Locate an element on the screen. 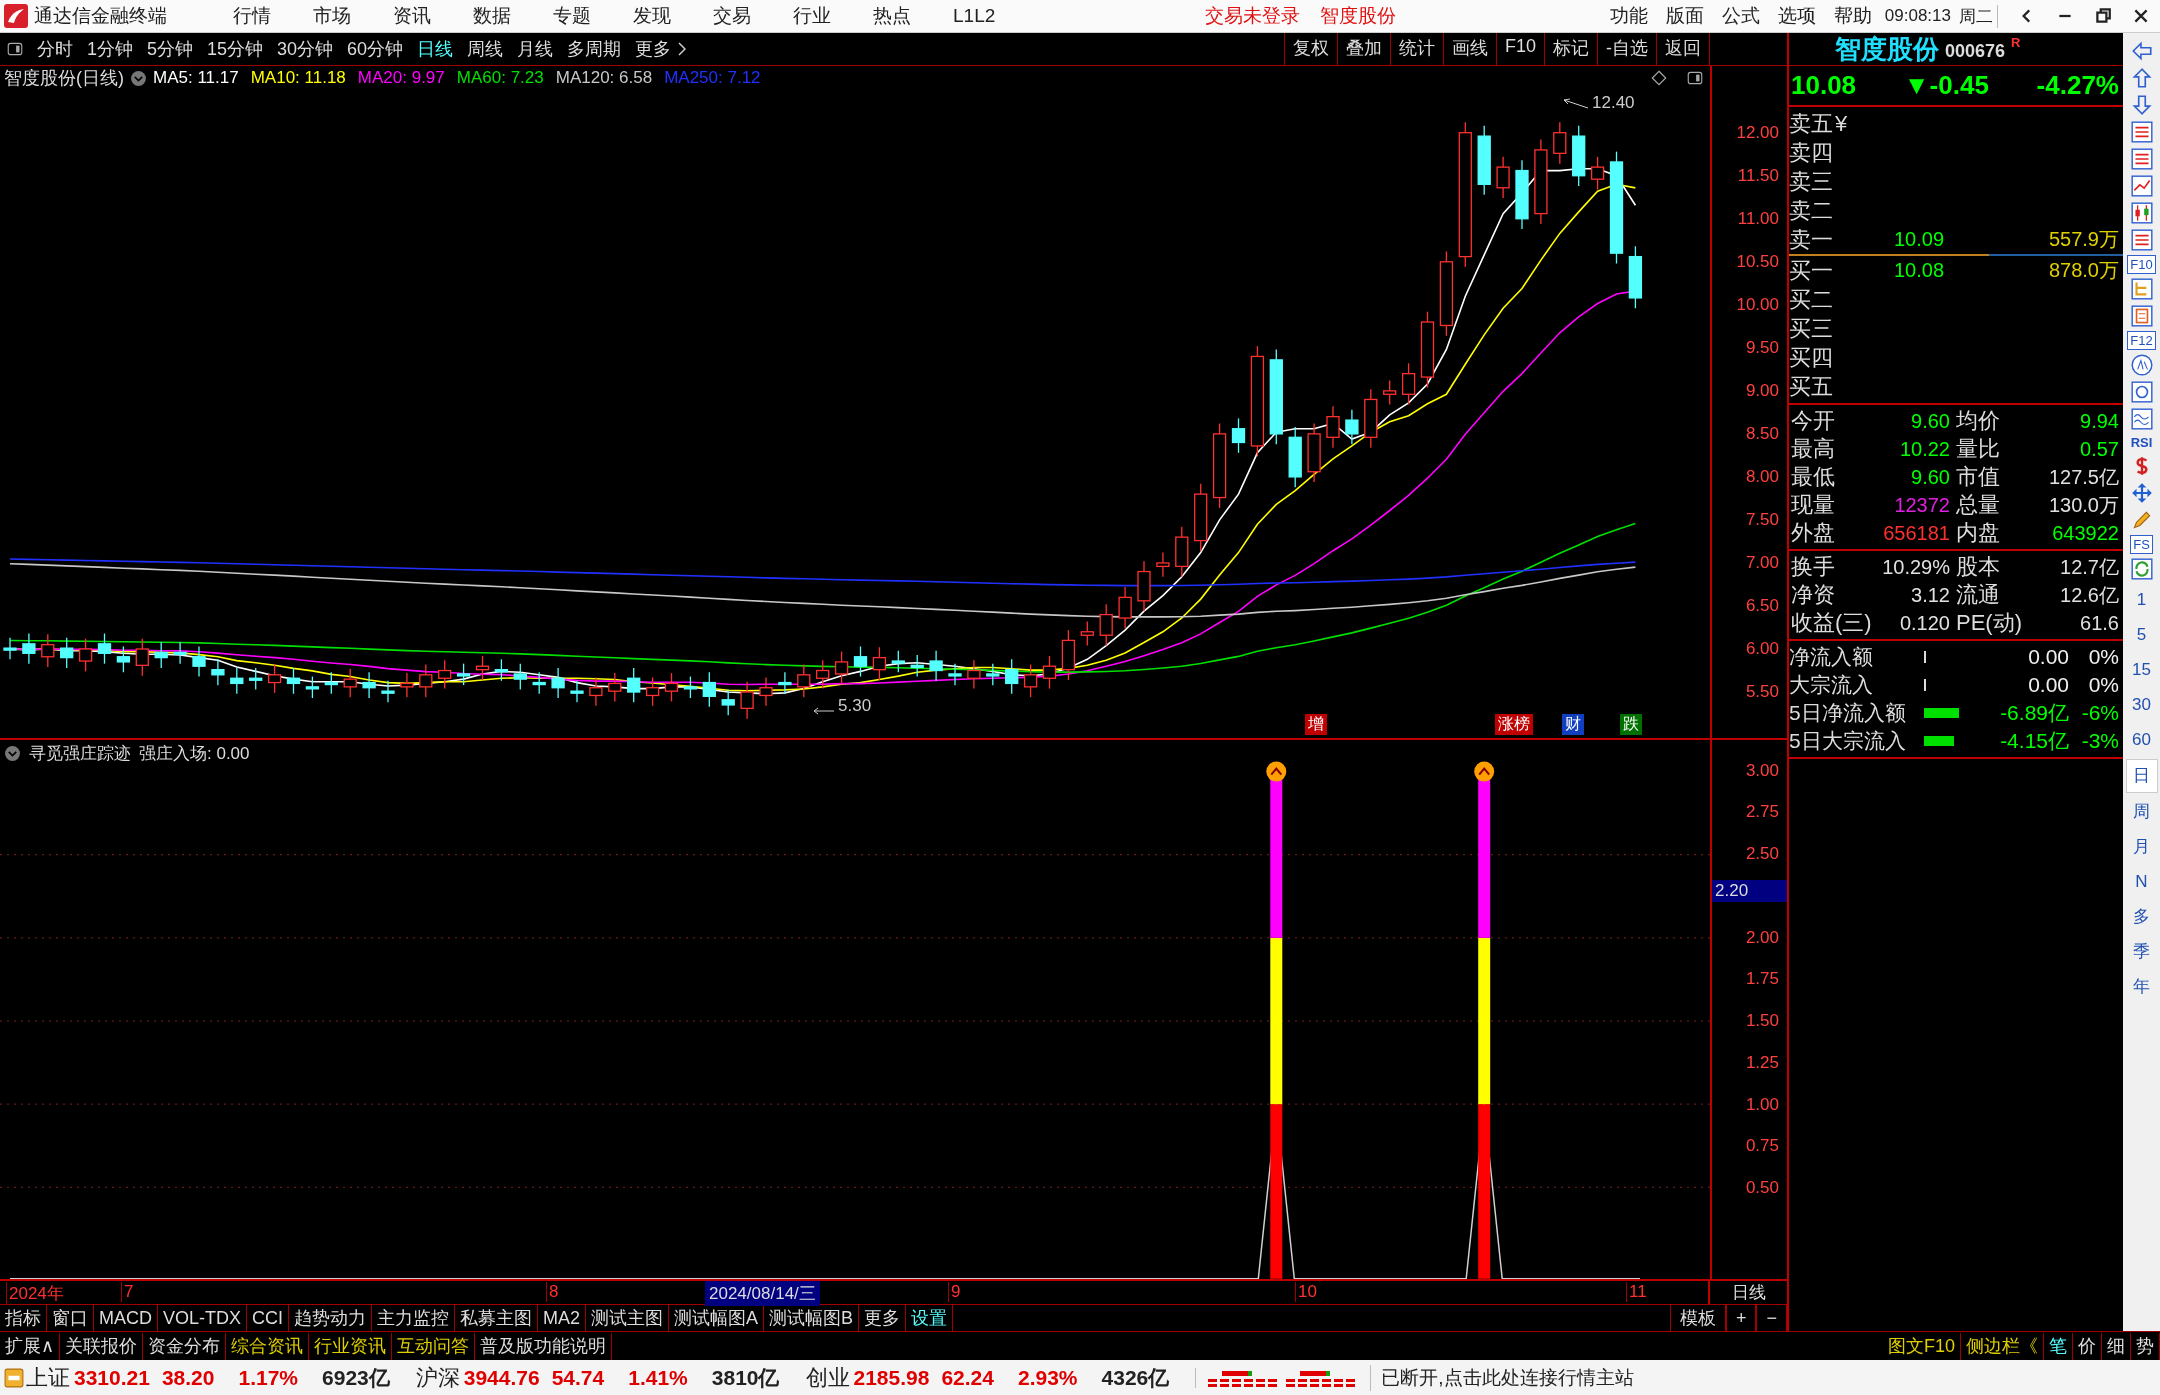  sidebar-period: 30 is located at coordinates (2141, 705).